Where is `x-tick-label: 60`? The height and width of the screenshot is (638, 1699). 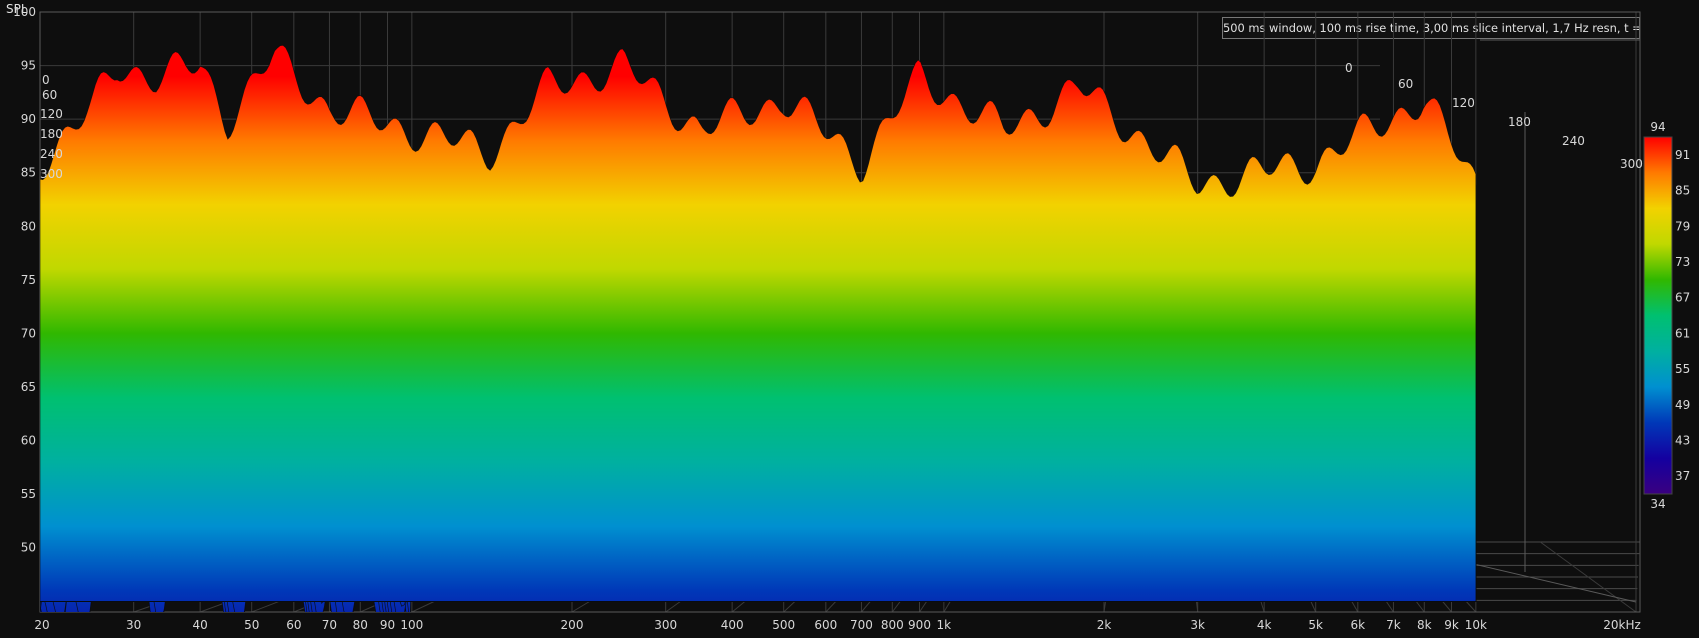
x-tick-label: 60 is located at coordinates (293, 625).